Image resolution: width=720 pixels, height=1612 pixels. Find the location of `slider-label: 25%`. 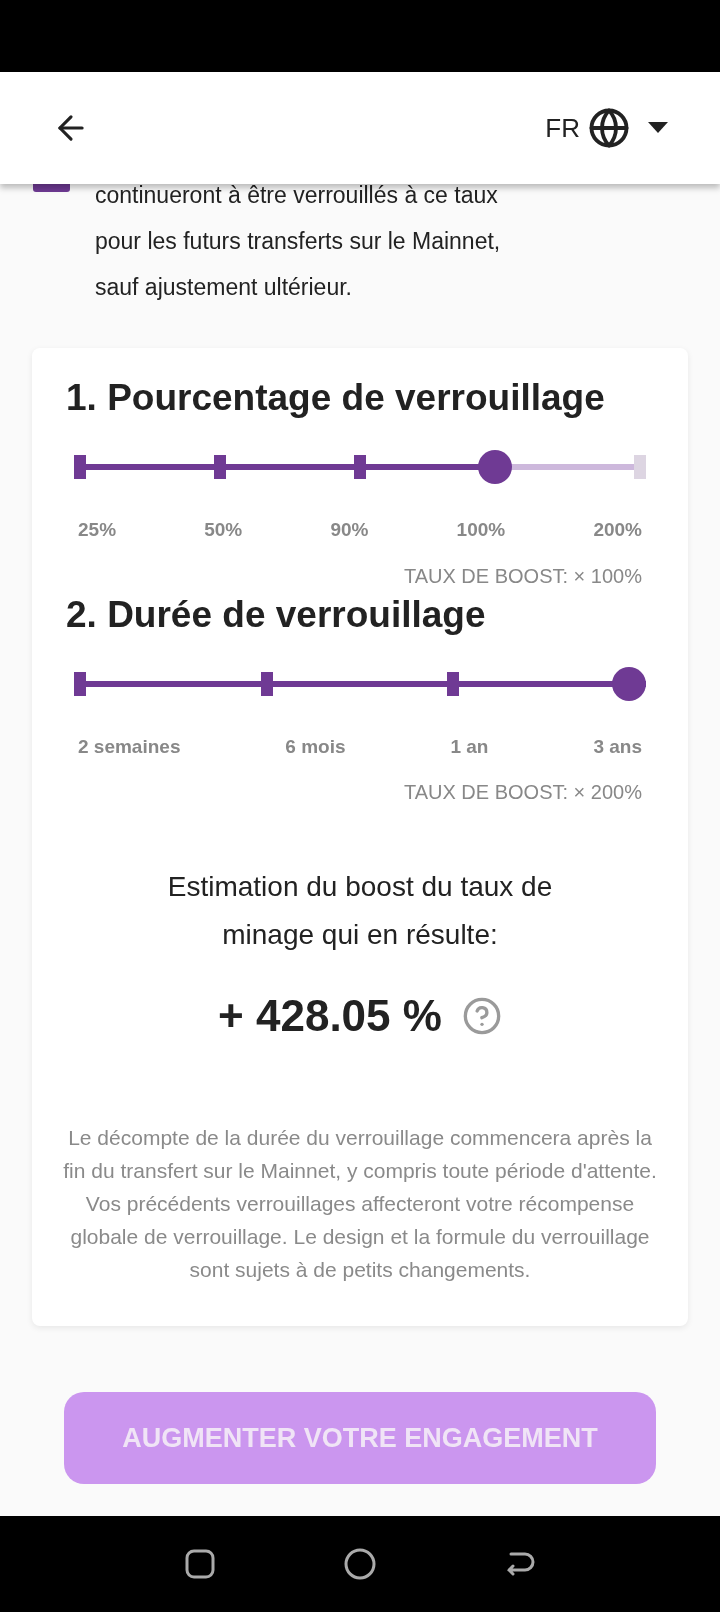

slider-label: 25% is located at coordinates (97, 530).